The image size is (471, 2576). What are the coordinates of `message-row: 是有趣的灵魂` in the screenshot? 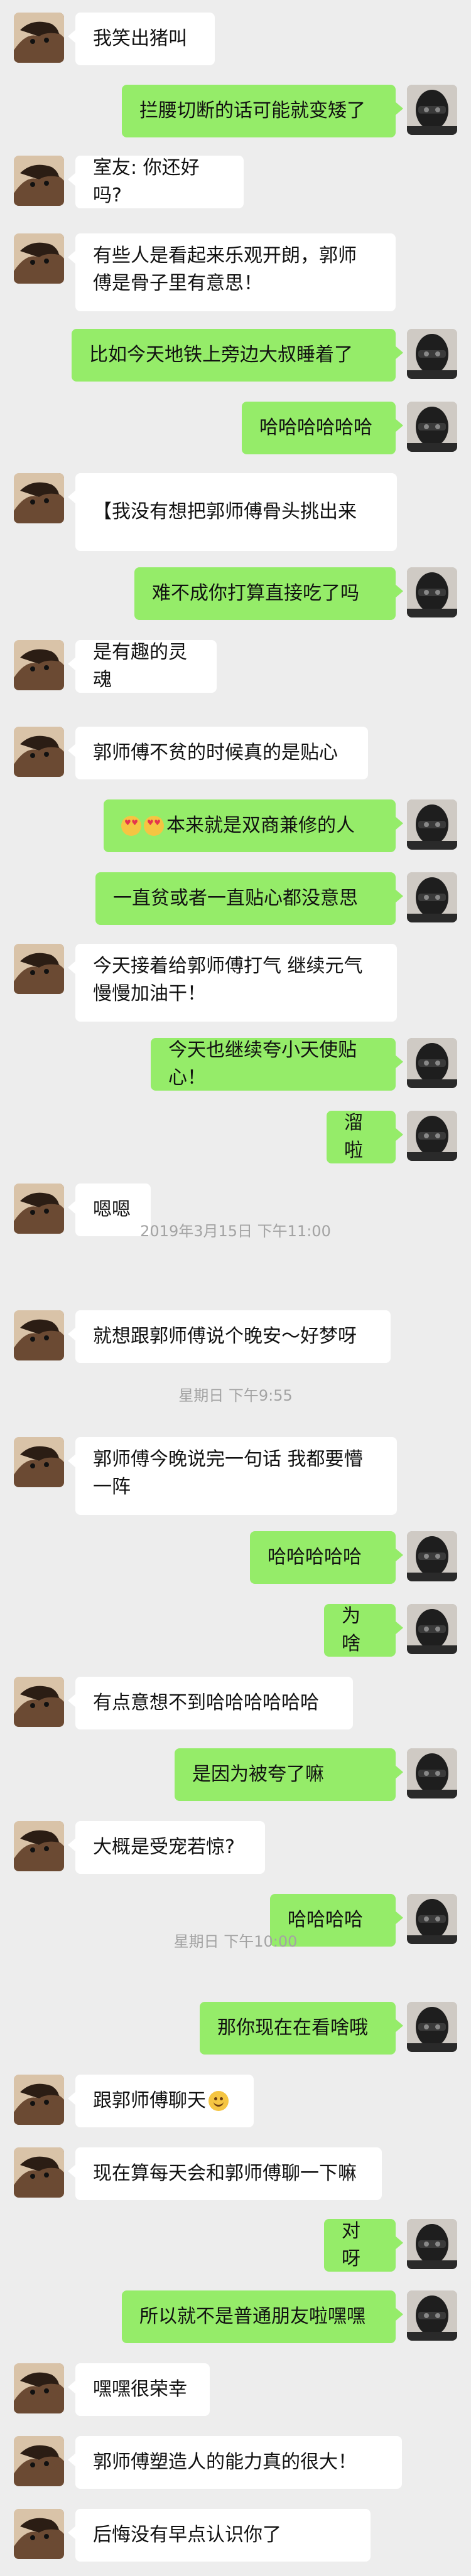 It's located at (235, 667).